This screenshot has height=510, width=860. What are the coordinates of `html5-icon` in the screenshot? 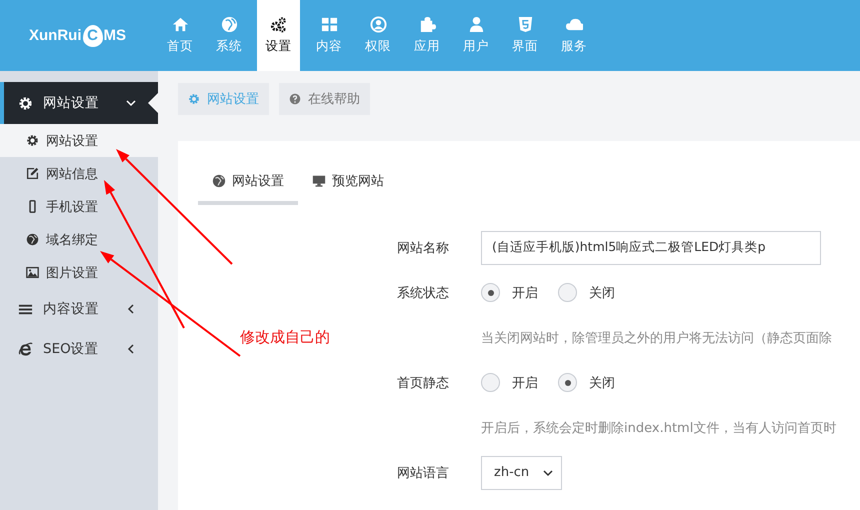 It's located at (525, 24).